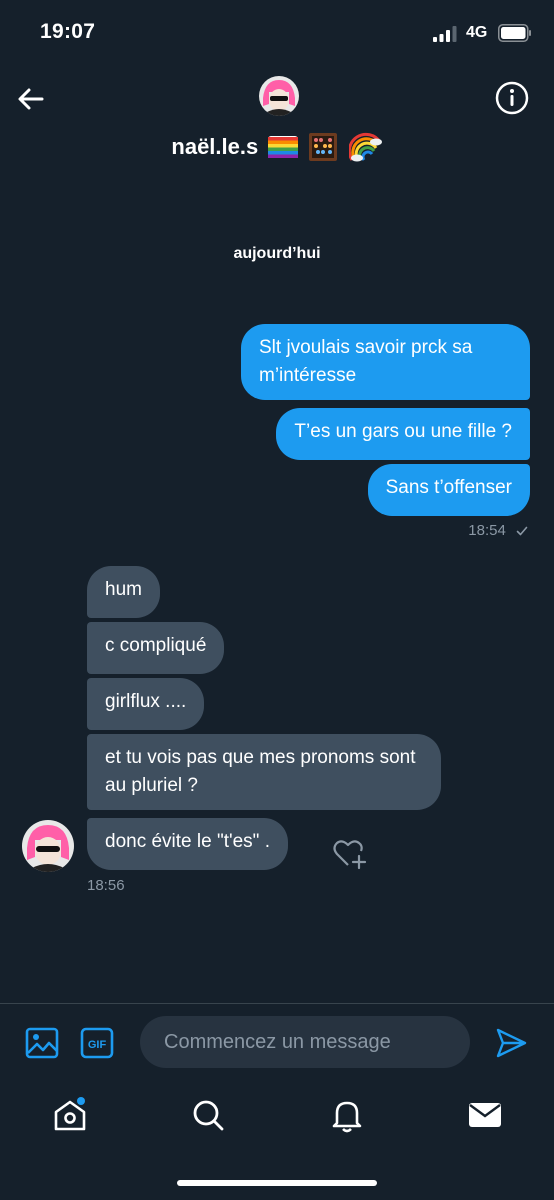  Describe the element at coordinates (156, 648) in the screenshot. I see `received-message-bubble: c compliqué` at that location.